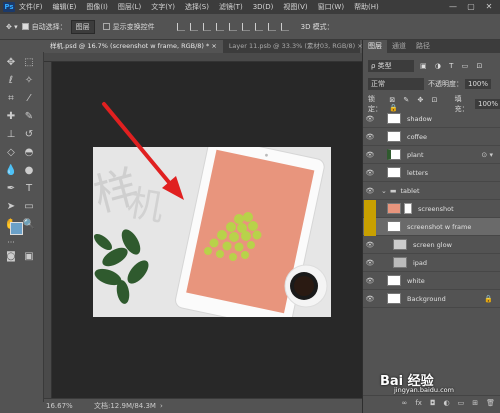 The height and width of the screenshot is (413, 500). What do you see at coordinates (203, 57) in the screenshot?
I see `horizontal-ruler` at bounding box center [203, 57].